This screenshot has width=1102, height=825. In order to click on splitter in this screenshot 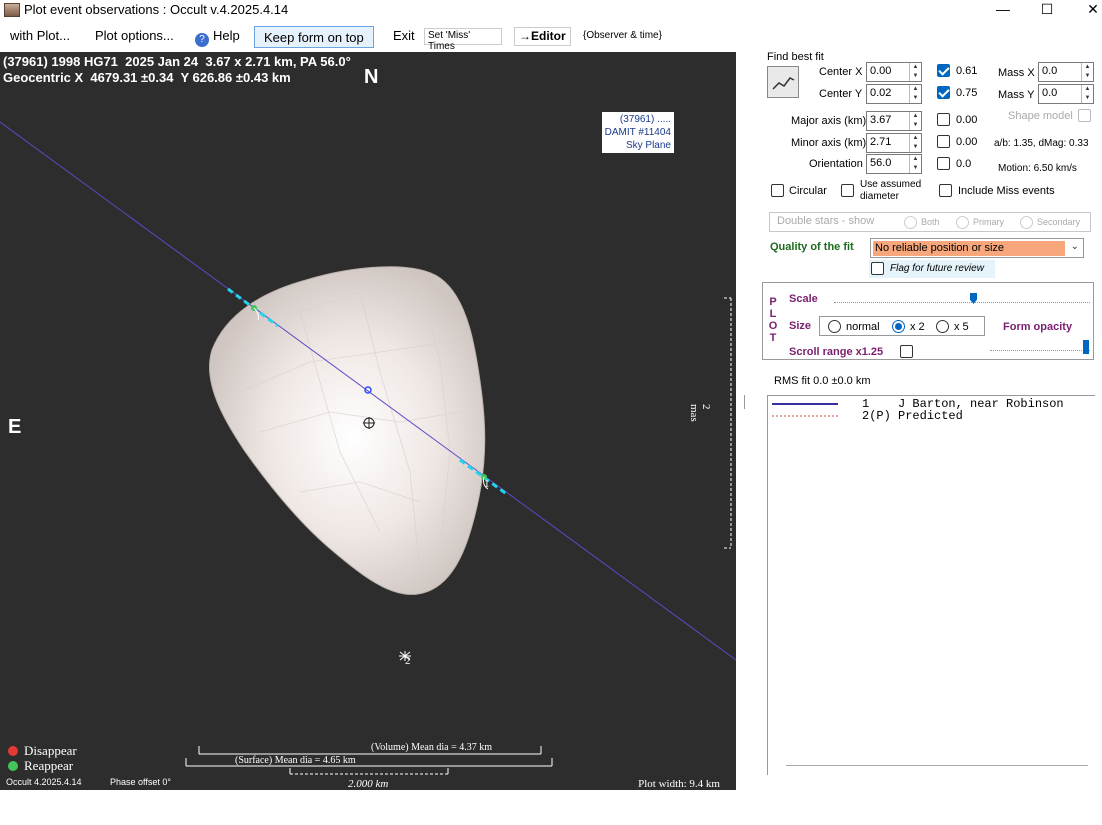, I will do `click(744, 402)`.